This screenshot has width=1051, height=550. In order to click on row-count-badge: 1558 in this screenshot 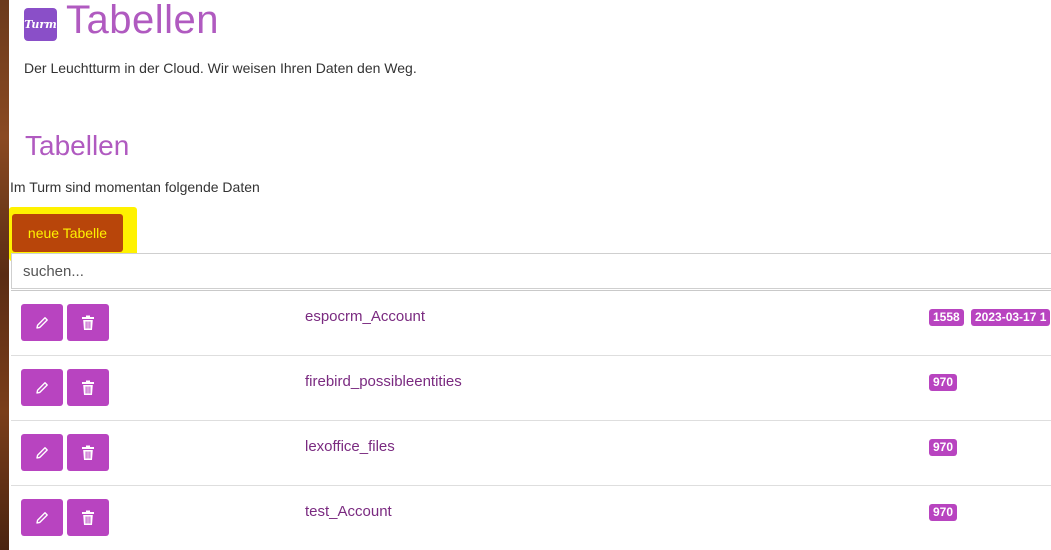, I will do `click(946, 317)`.